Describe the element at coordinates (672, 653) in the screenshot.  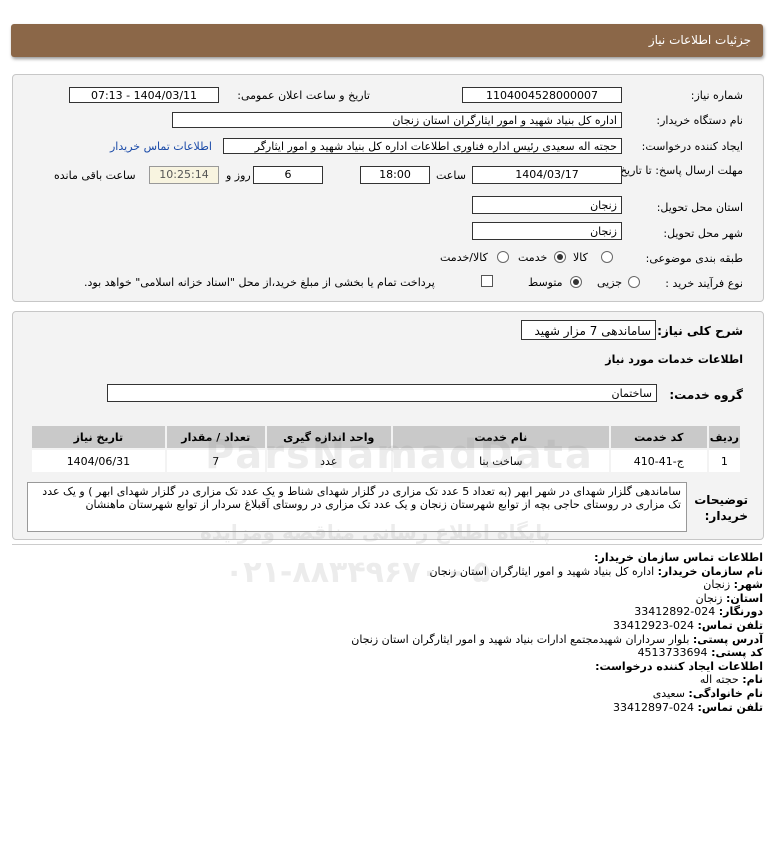
I see `contact-postal-value: 4513733694` at that location.